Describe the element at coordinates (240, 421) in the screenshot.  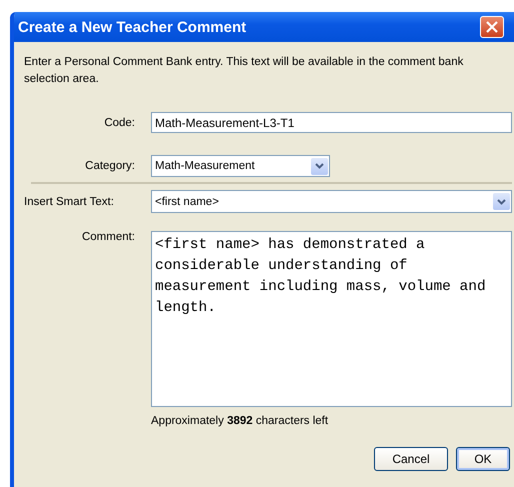
I see `characters-left-text: Approximately 3892 characters left` at that location.